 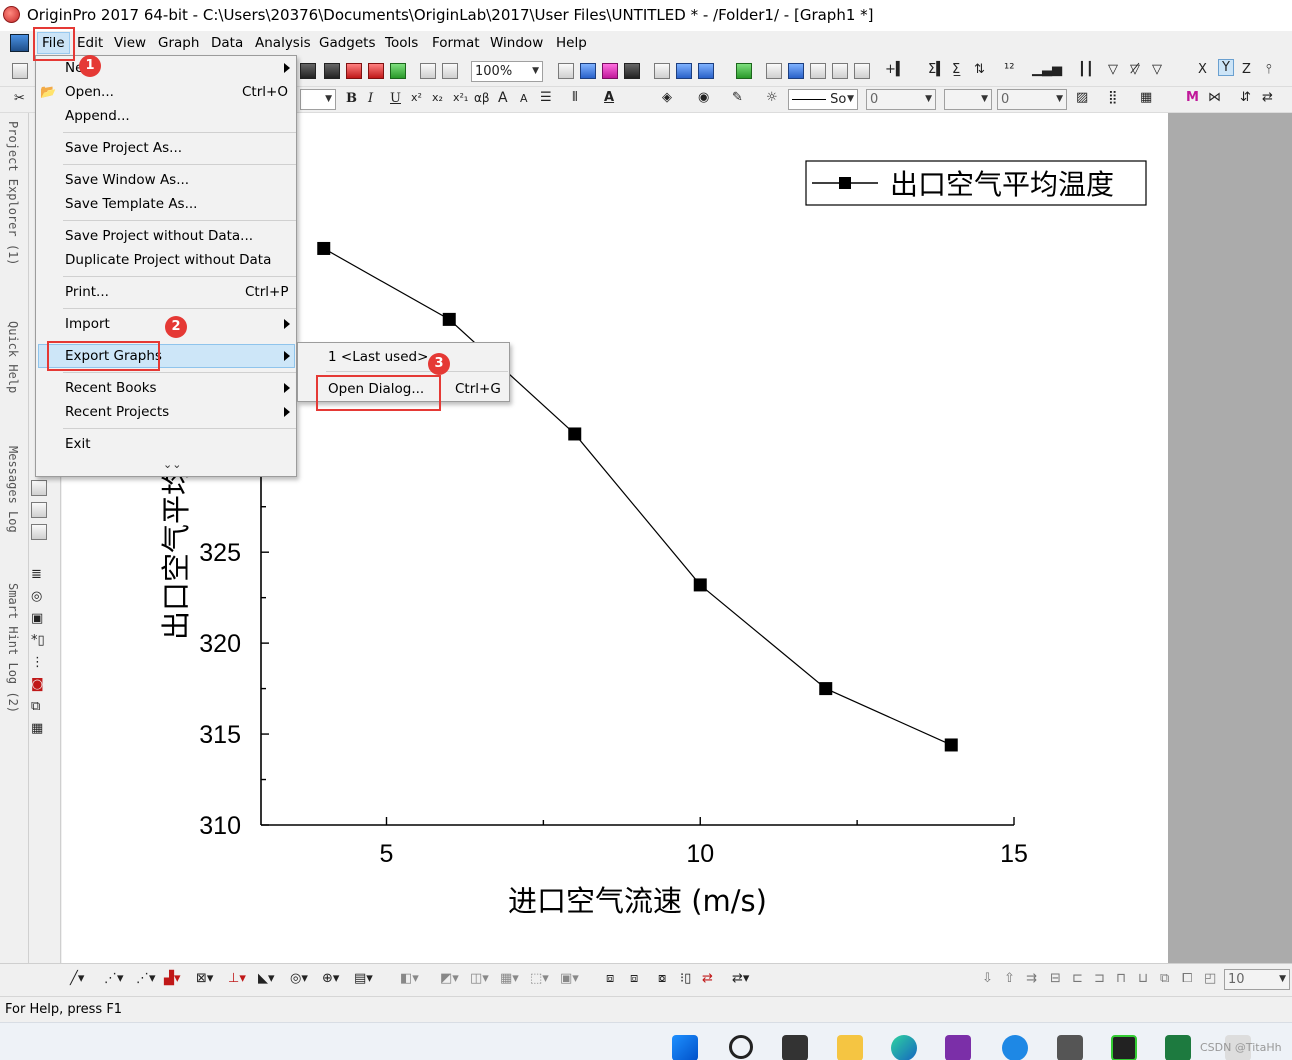 I want to click on decrease-font-icon: A, so click(x=524, y=98).